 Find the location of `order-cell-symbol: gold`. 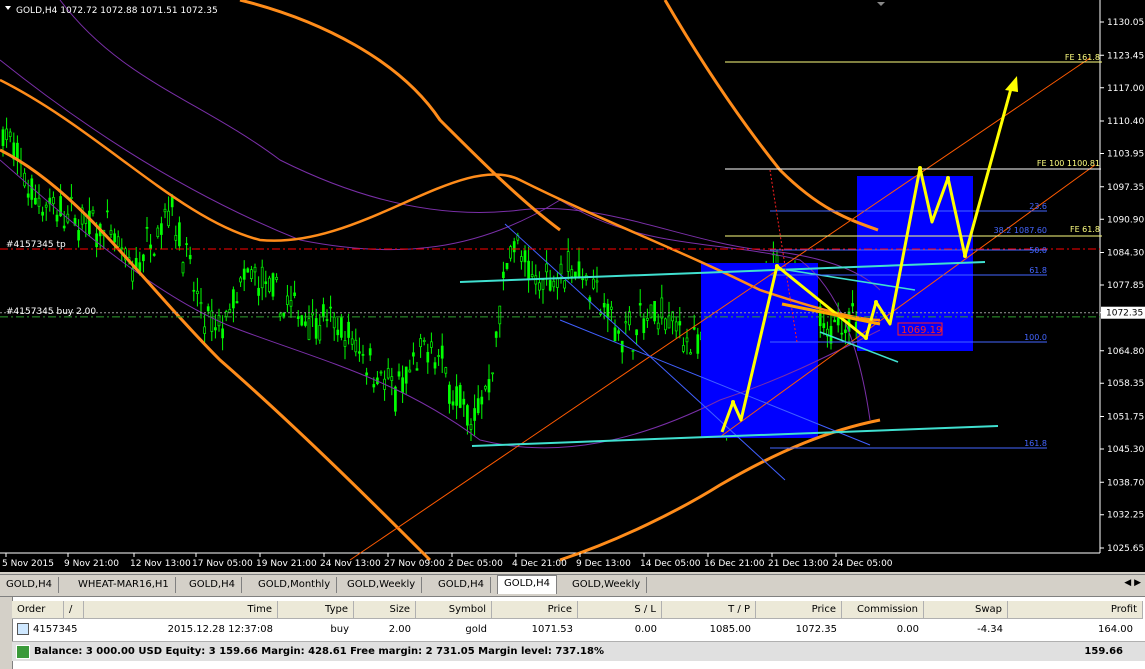

order-cell-symbol: gold is located at coordinates (454, 630).